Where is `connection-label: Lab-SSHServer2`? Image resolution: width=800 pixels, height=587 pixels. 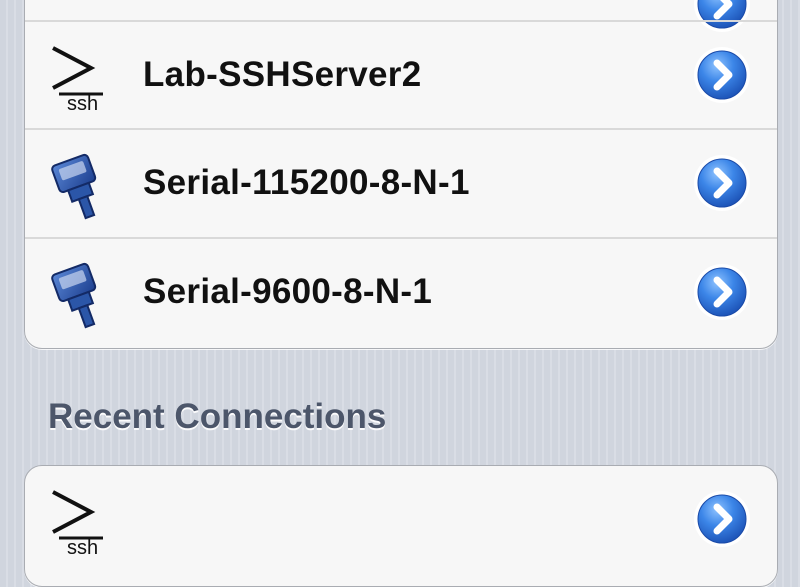 connection-label: Lab-SSHServer2 is located at coordinates (282, 74).